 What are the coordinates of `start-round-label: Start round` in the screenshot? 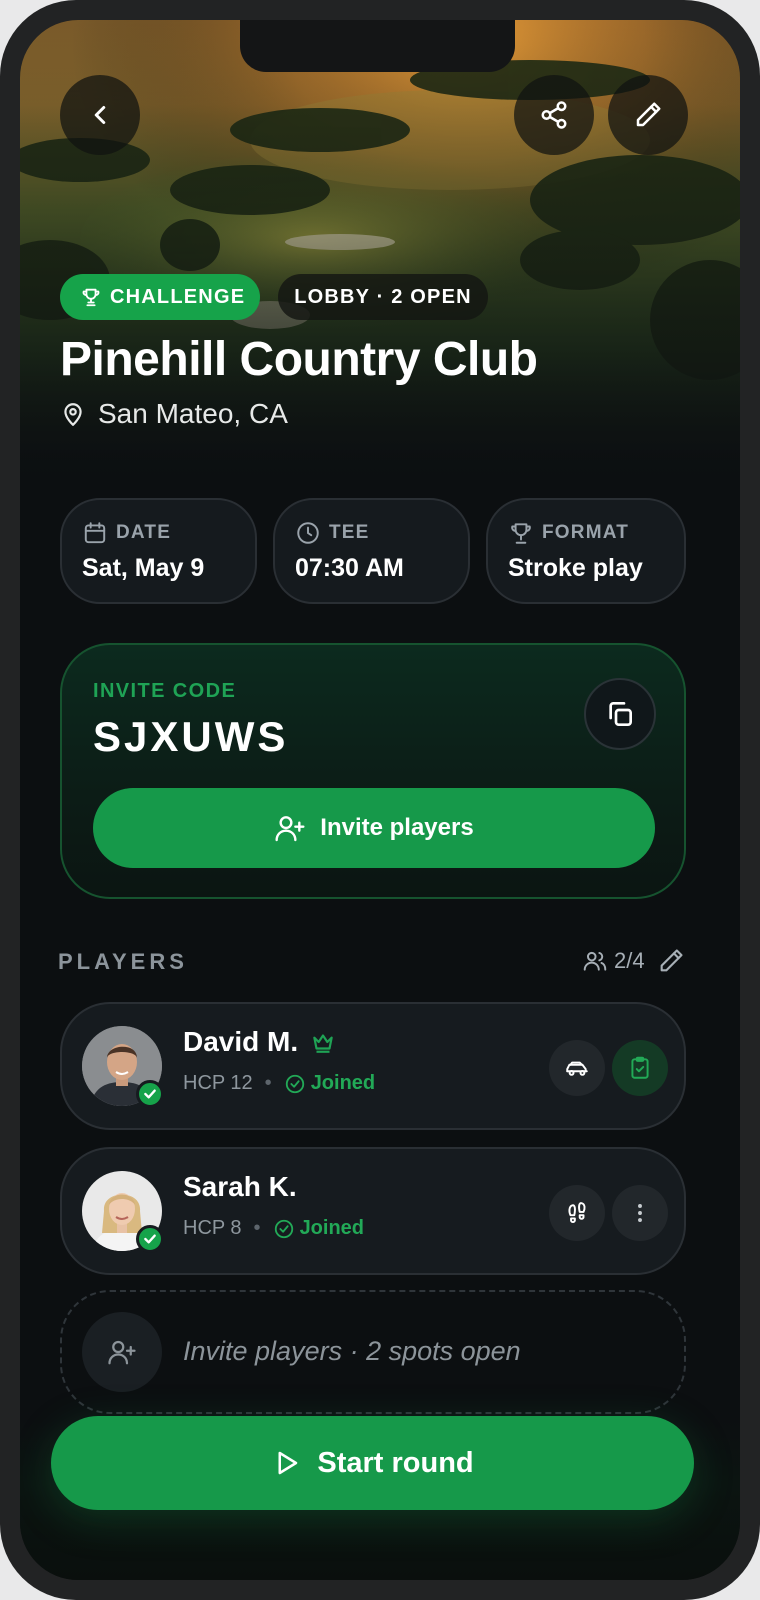 It's located at (395, 1462).